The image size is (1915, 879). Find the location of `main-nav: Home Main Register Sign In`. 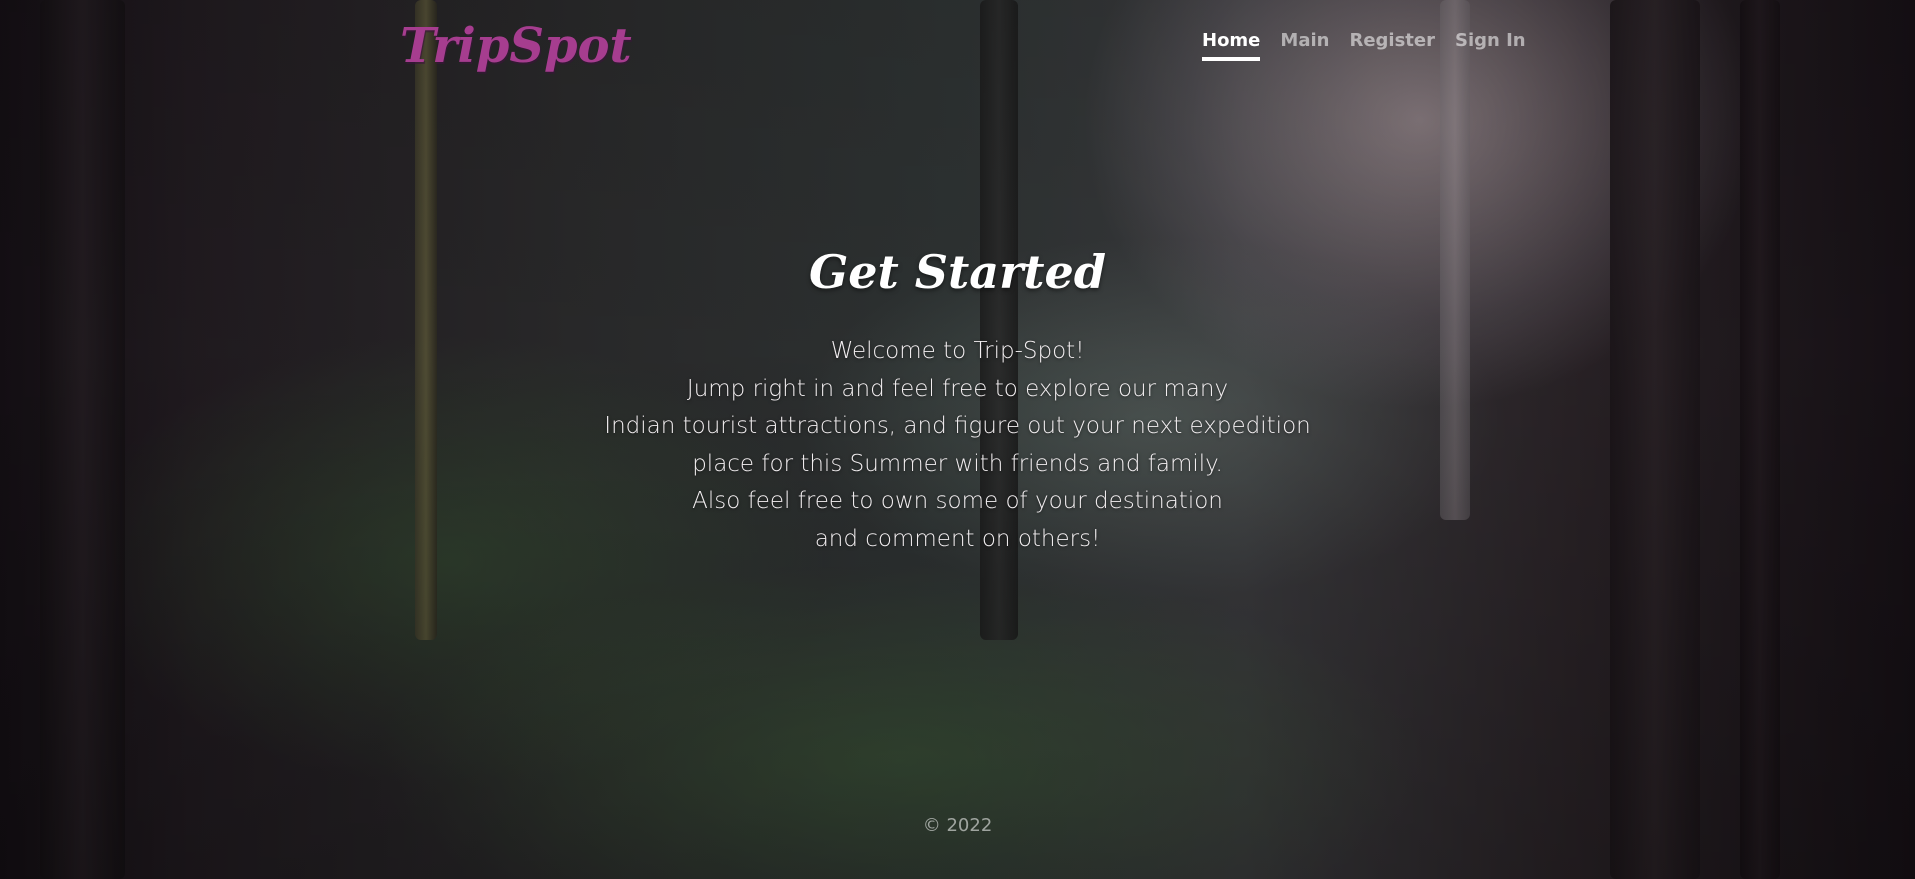

main-nav: Home Main Register Sign In is located at coordinates (1364, 45).